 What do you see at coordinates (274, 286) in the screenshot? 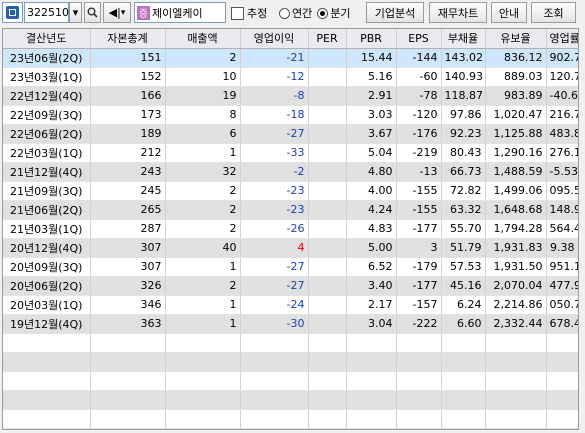
I see `table-cell: -27` at bounding box center [274, 286].